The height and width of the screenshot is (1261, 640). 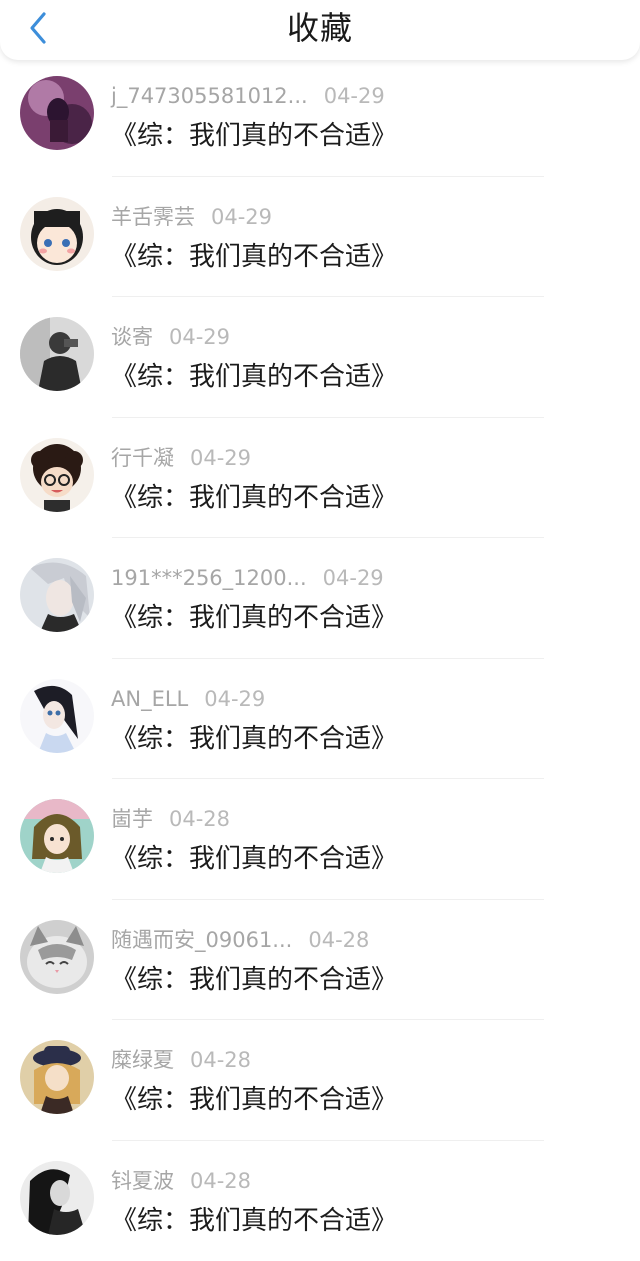 I want to click on list-item: AN_ELL 04-29 《综：我们真的不合适》, so click(x=320, y=719).